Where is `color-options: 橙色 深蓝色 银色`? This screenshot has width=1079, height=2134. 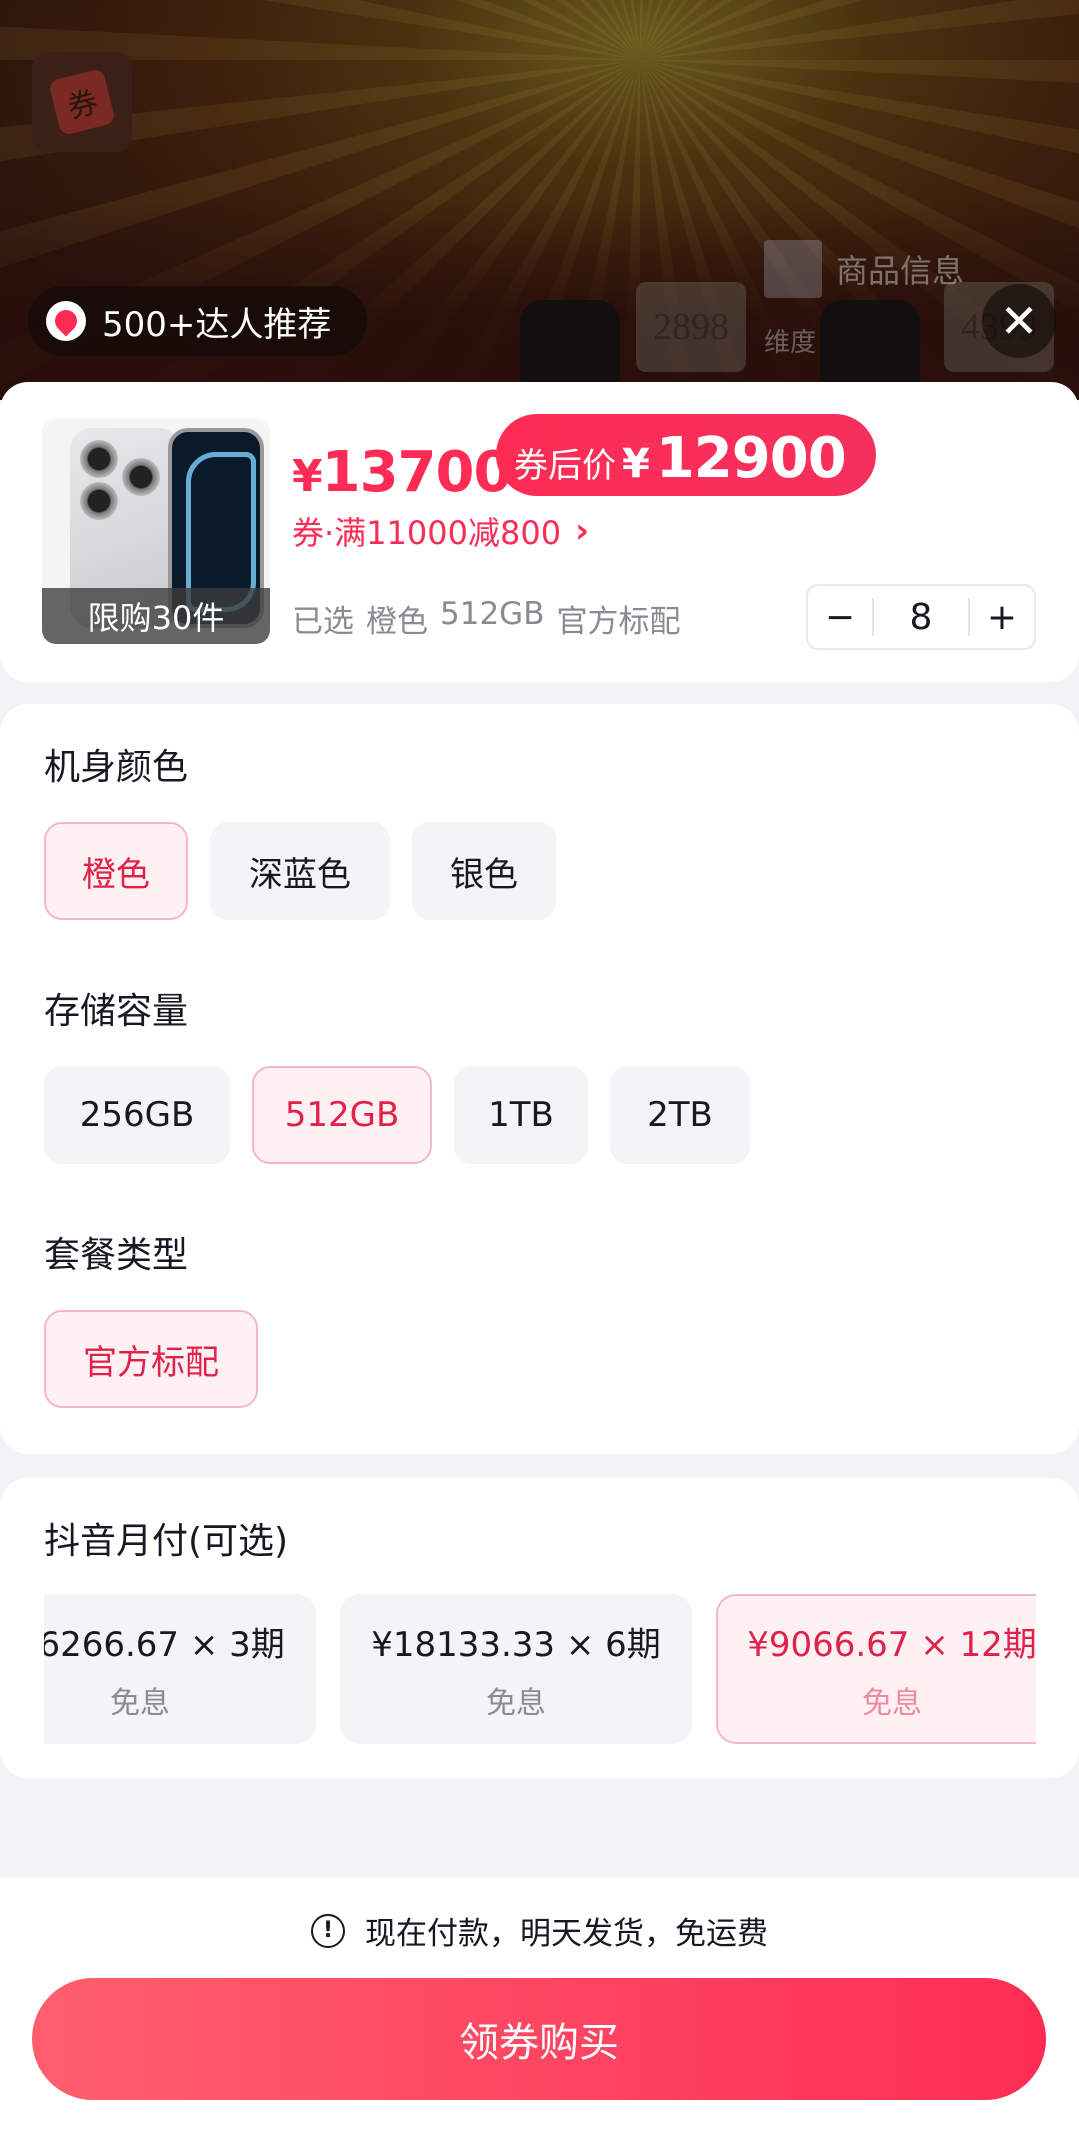 color-options: 橙色 深蓝色 银色 is located at coordinates (300, 871).